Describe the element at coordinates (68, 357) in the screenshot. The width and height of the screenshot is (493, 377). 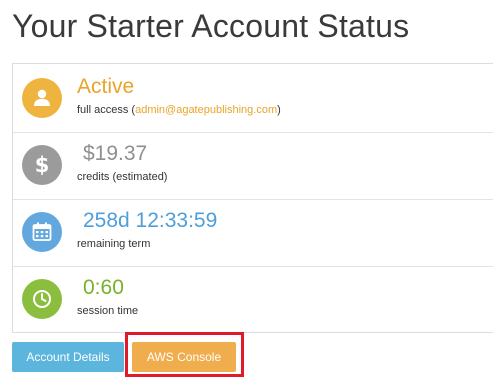
I see `account-details-button: Account Details` at that location.